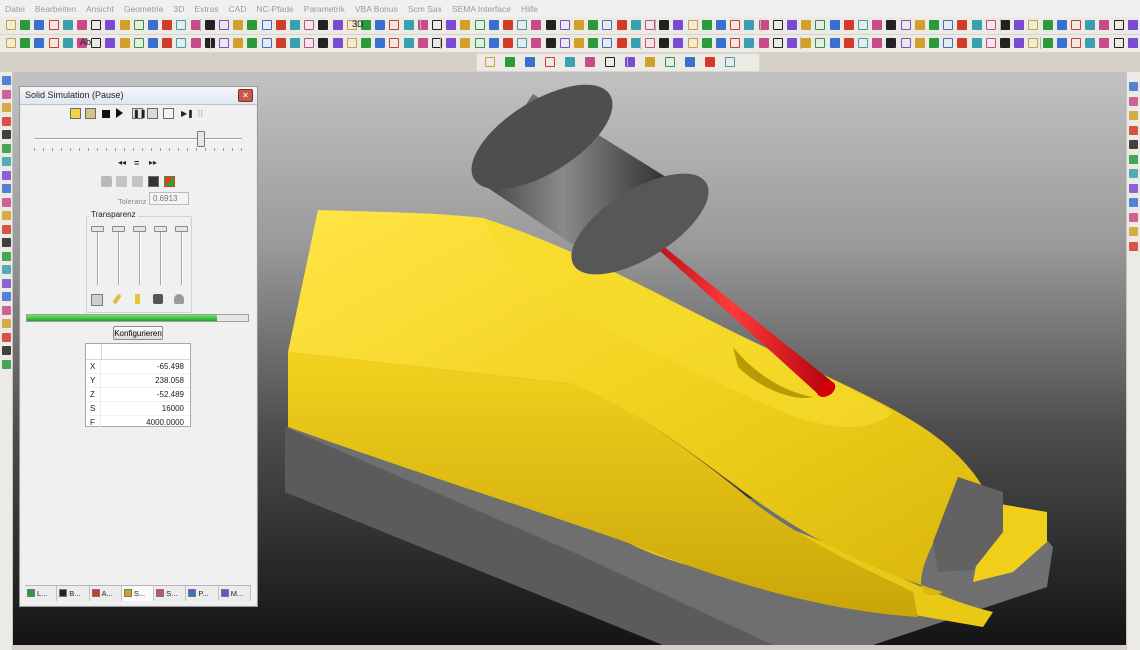 The width and height of the screenshot is (1140, 650). I want to click on speed-slider, so click(201, 139).